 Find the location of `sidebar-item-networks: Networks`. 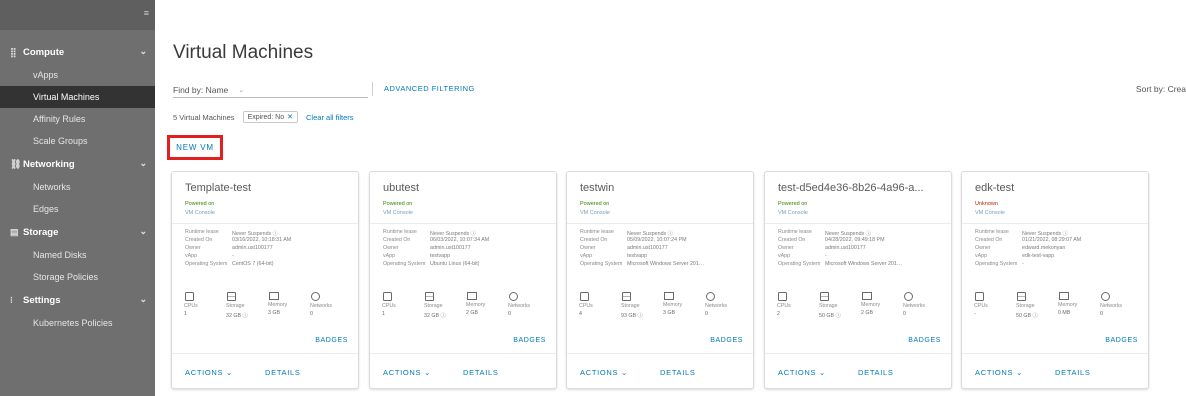

sidebar-item-networks: Networks is located at coordinates (77, 187).